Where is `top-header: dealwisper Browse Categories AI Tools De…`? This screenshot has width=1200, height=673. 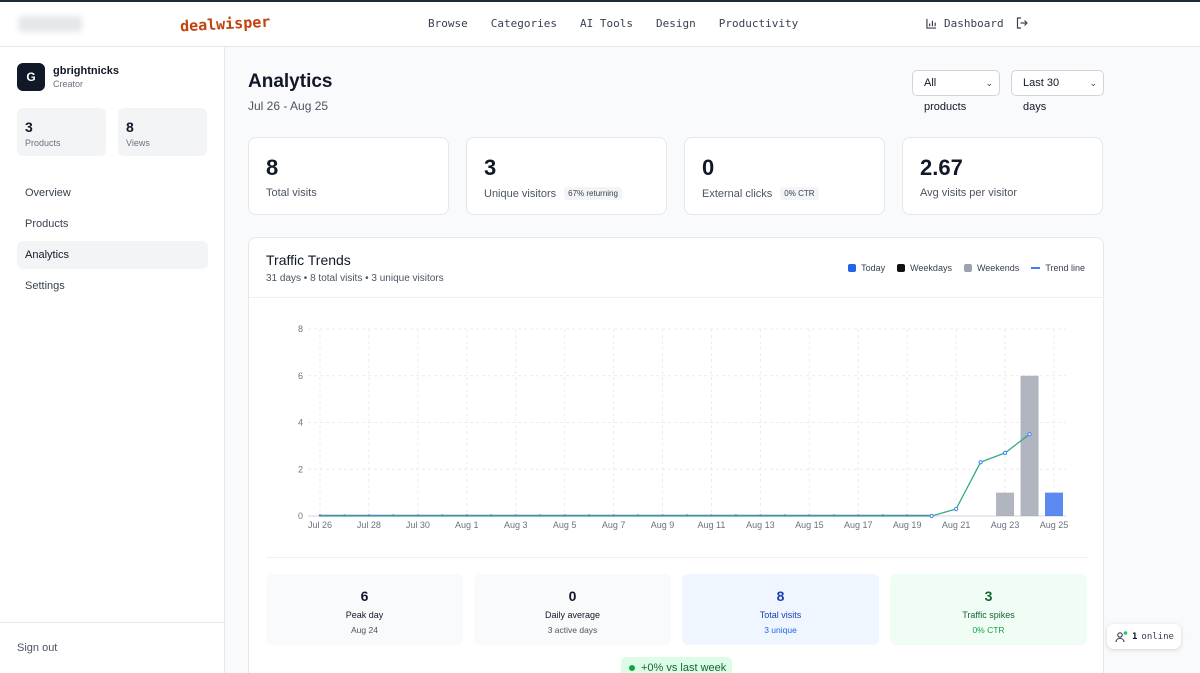
top-header: dealwisper Browse Categories AI Tools De… is located at coordinates (600, 24).